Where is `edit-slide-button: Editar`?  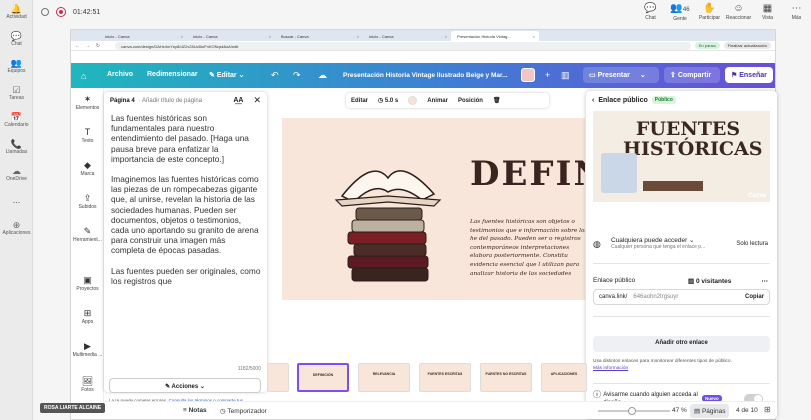
edit-slide-button: Editar is located at coordinates (359, 101).